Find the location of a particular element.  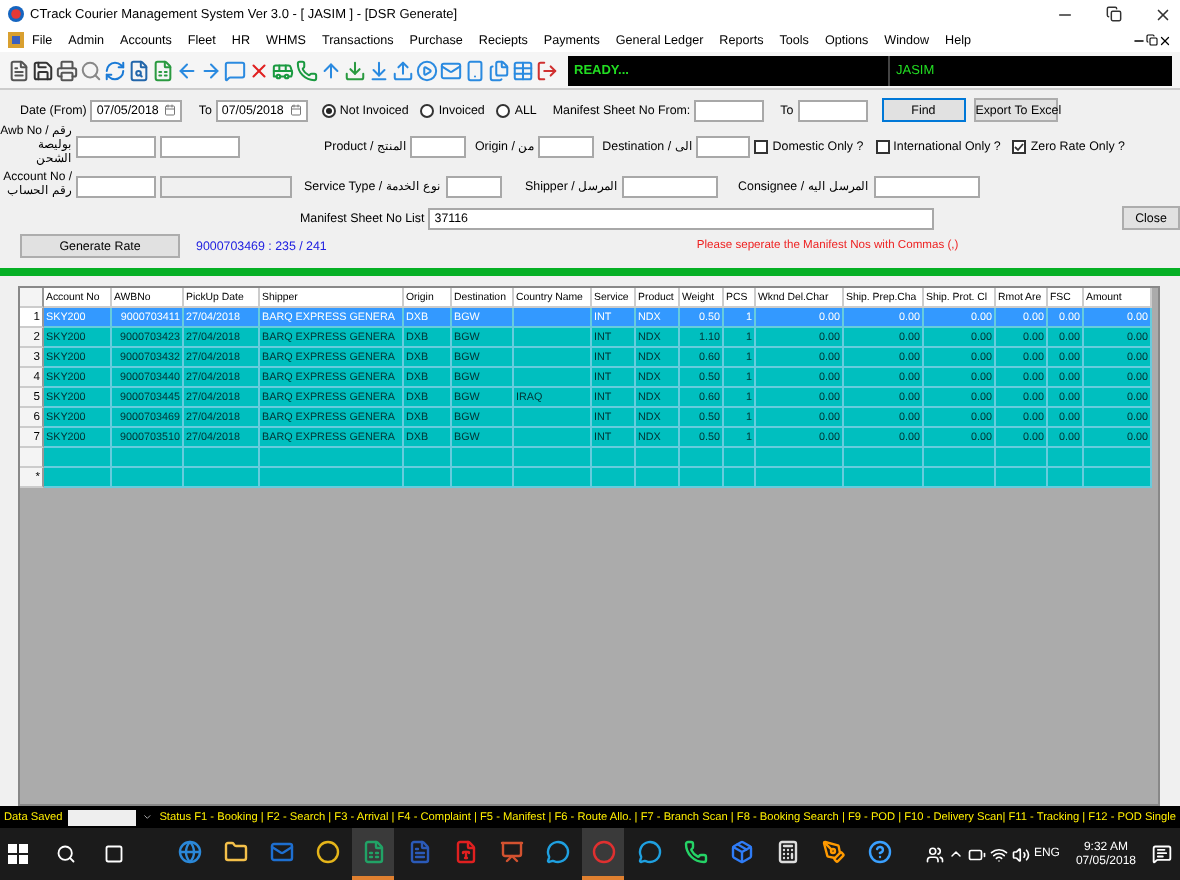

document-search-icon is located at coordinates (139, 70).